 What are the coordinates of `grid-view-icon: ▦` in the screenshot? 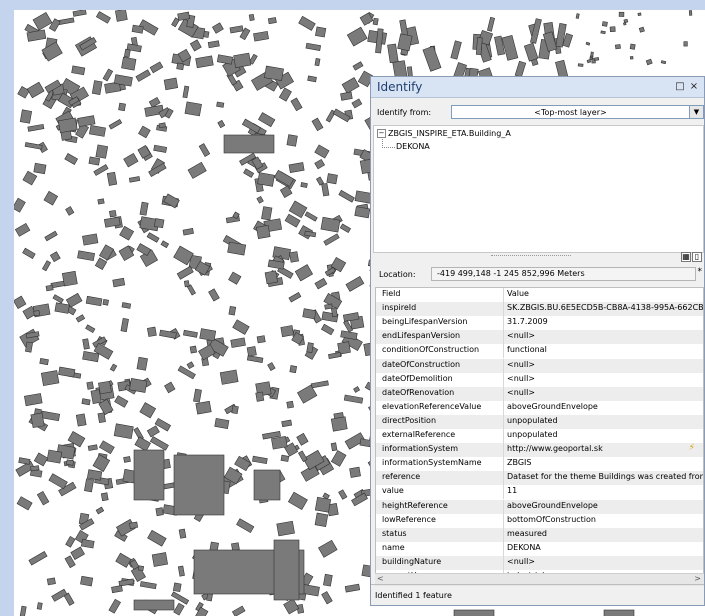 It's located at (686, 257).